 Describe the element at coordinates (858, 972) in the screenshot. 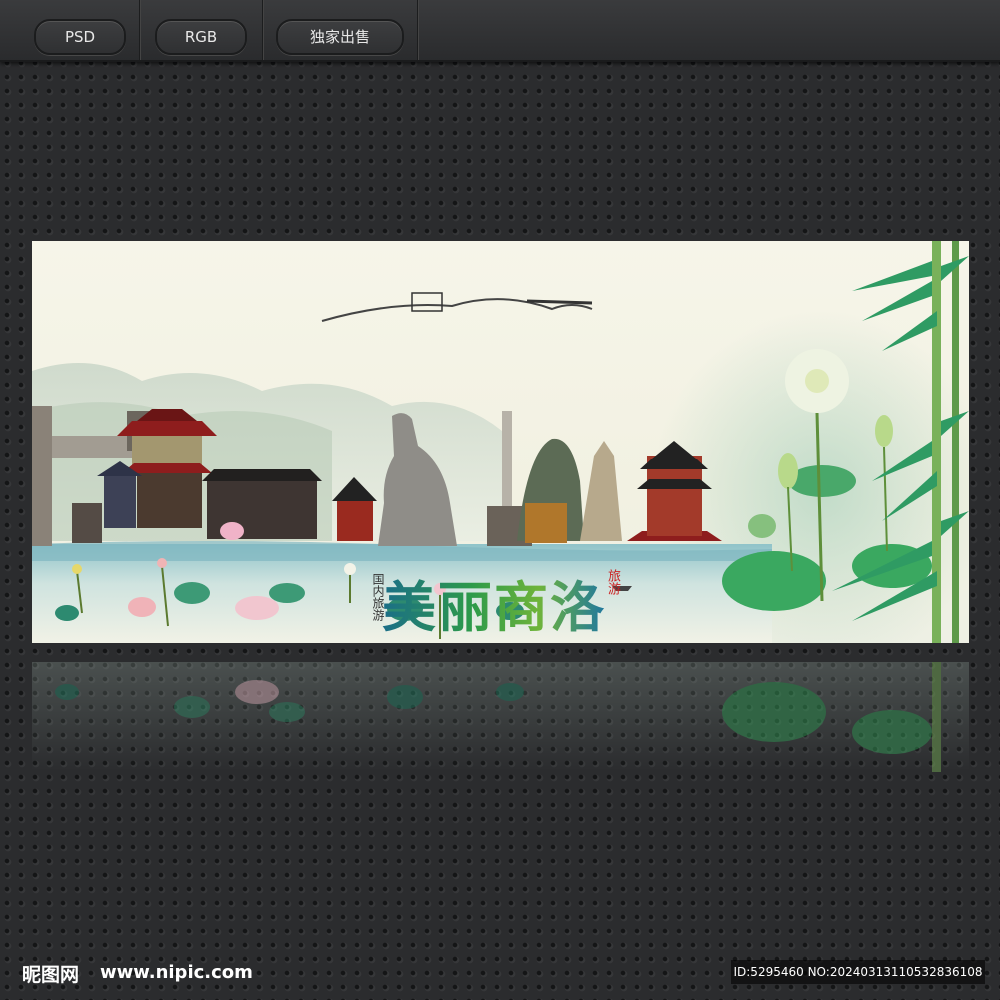

I see `image-id-label: ID:5295460 NO:20240313110532836108` at that location.